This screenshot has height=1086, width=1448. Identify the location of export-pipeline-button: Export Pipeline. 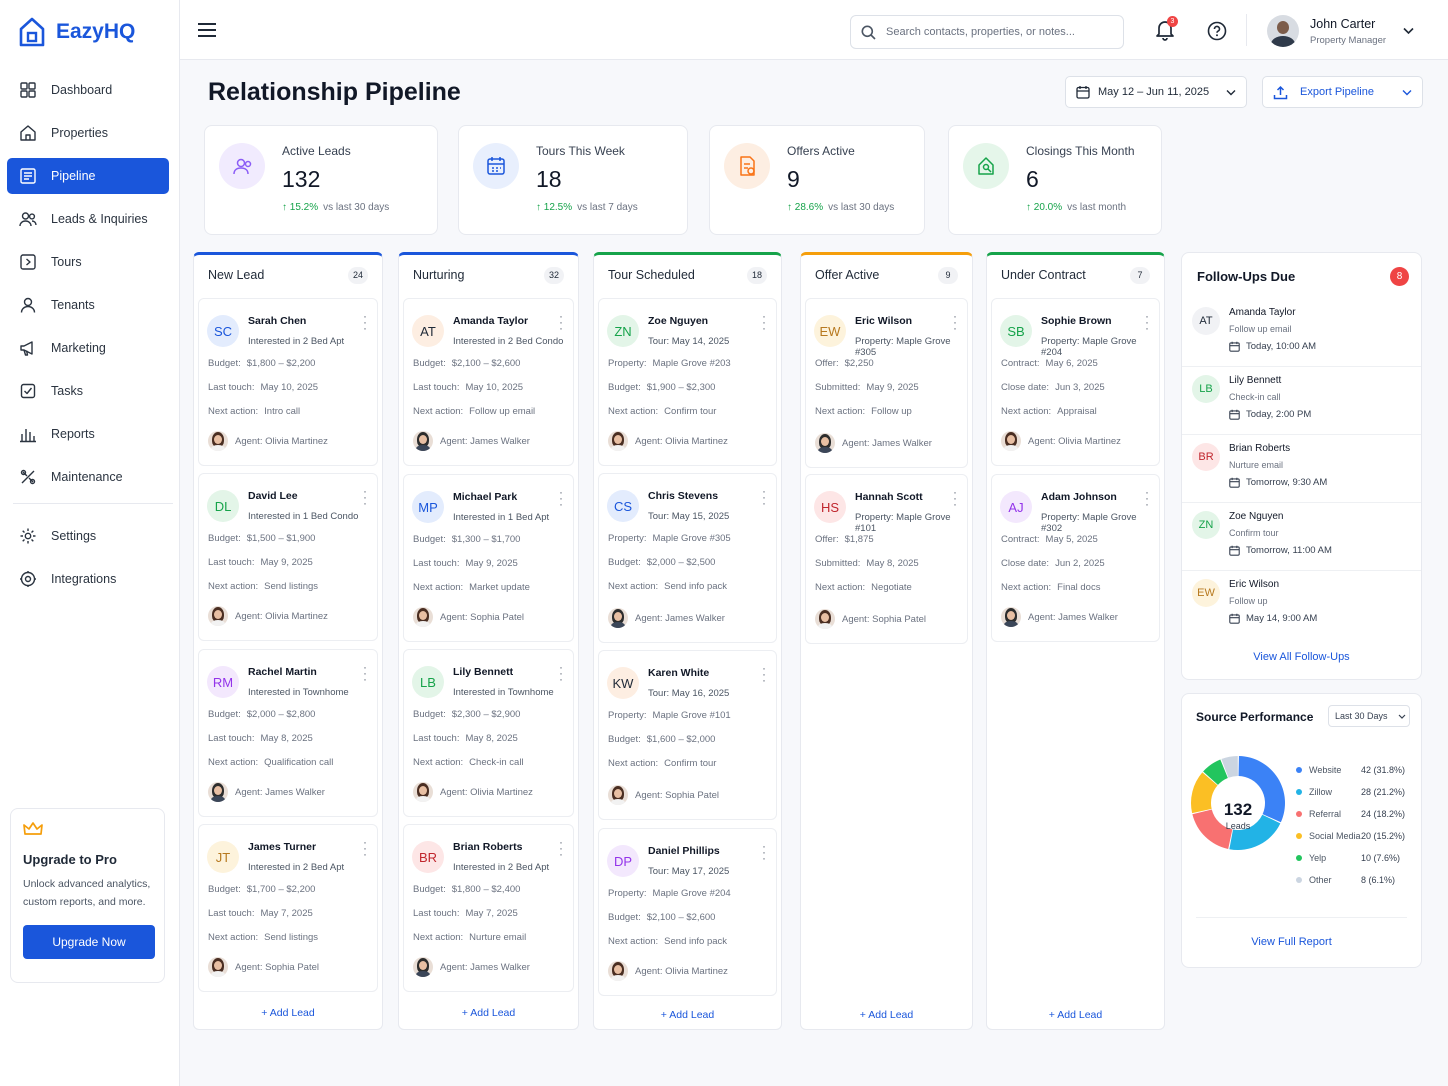
(1342, 92).